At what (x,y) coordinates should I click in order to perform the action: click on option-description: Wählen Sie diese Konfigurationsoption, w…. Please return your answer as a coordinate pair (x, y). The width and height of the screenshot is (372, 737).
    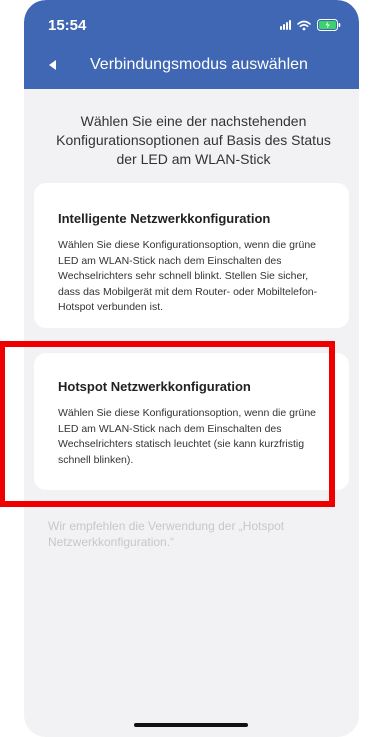
    Looking at the image, I should click on (188, 276).